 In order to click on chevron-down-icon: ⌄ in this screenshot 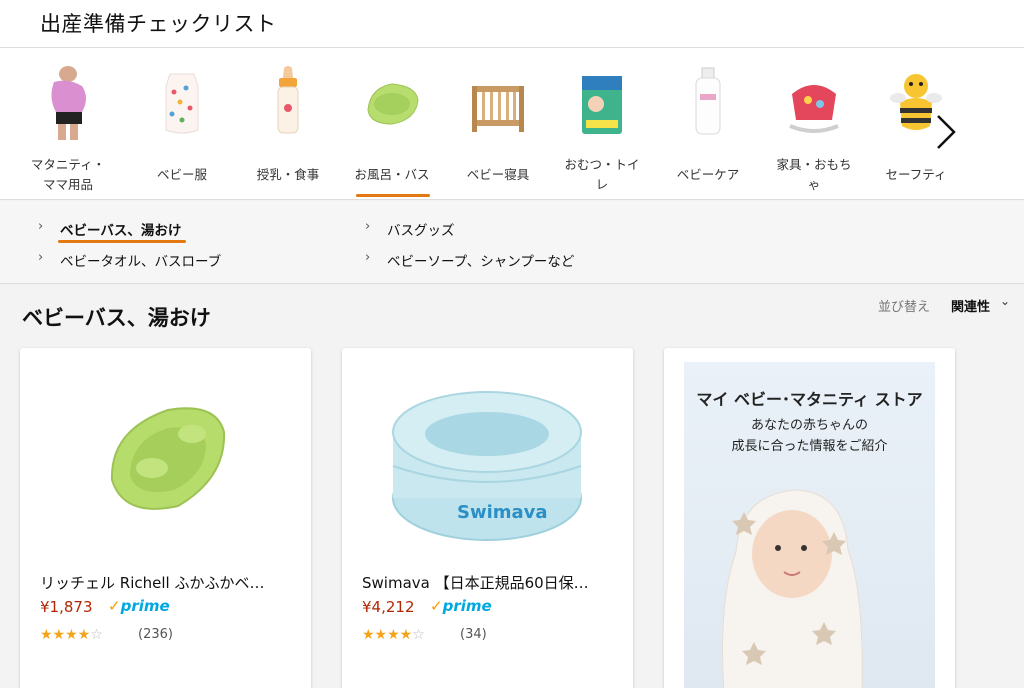, I will do `click(1005, 301)`.